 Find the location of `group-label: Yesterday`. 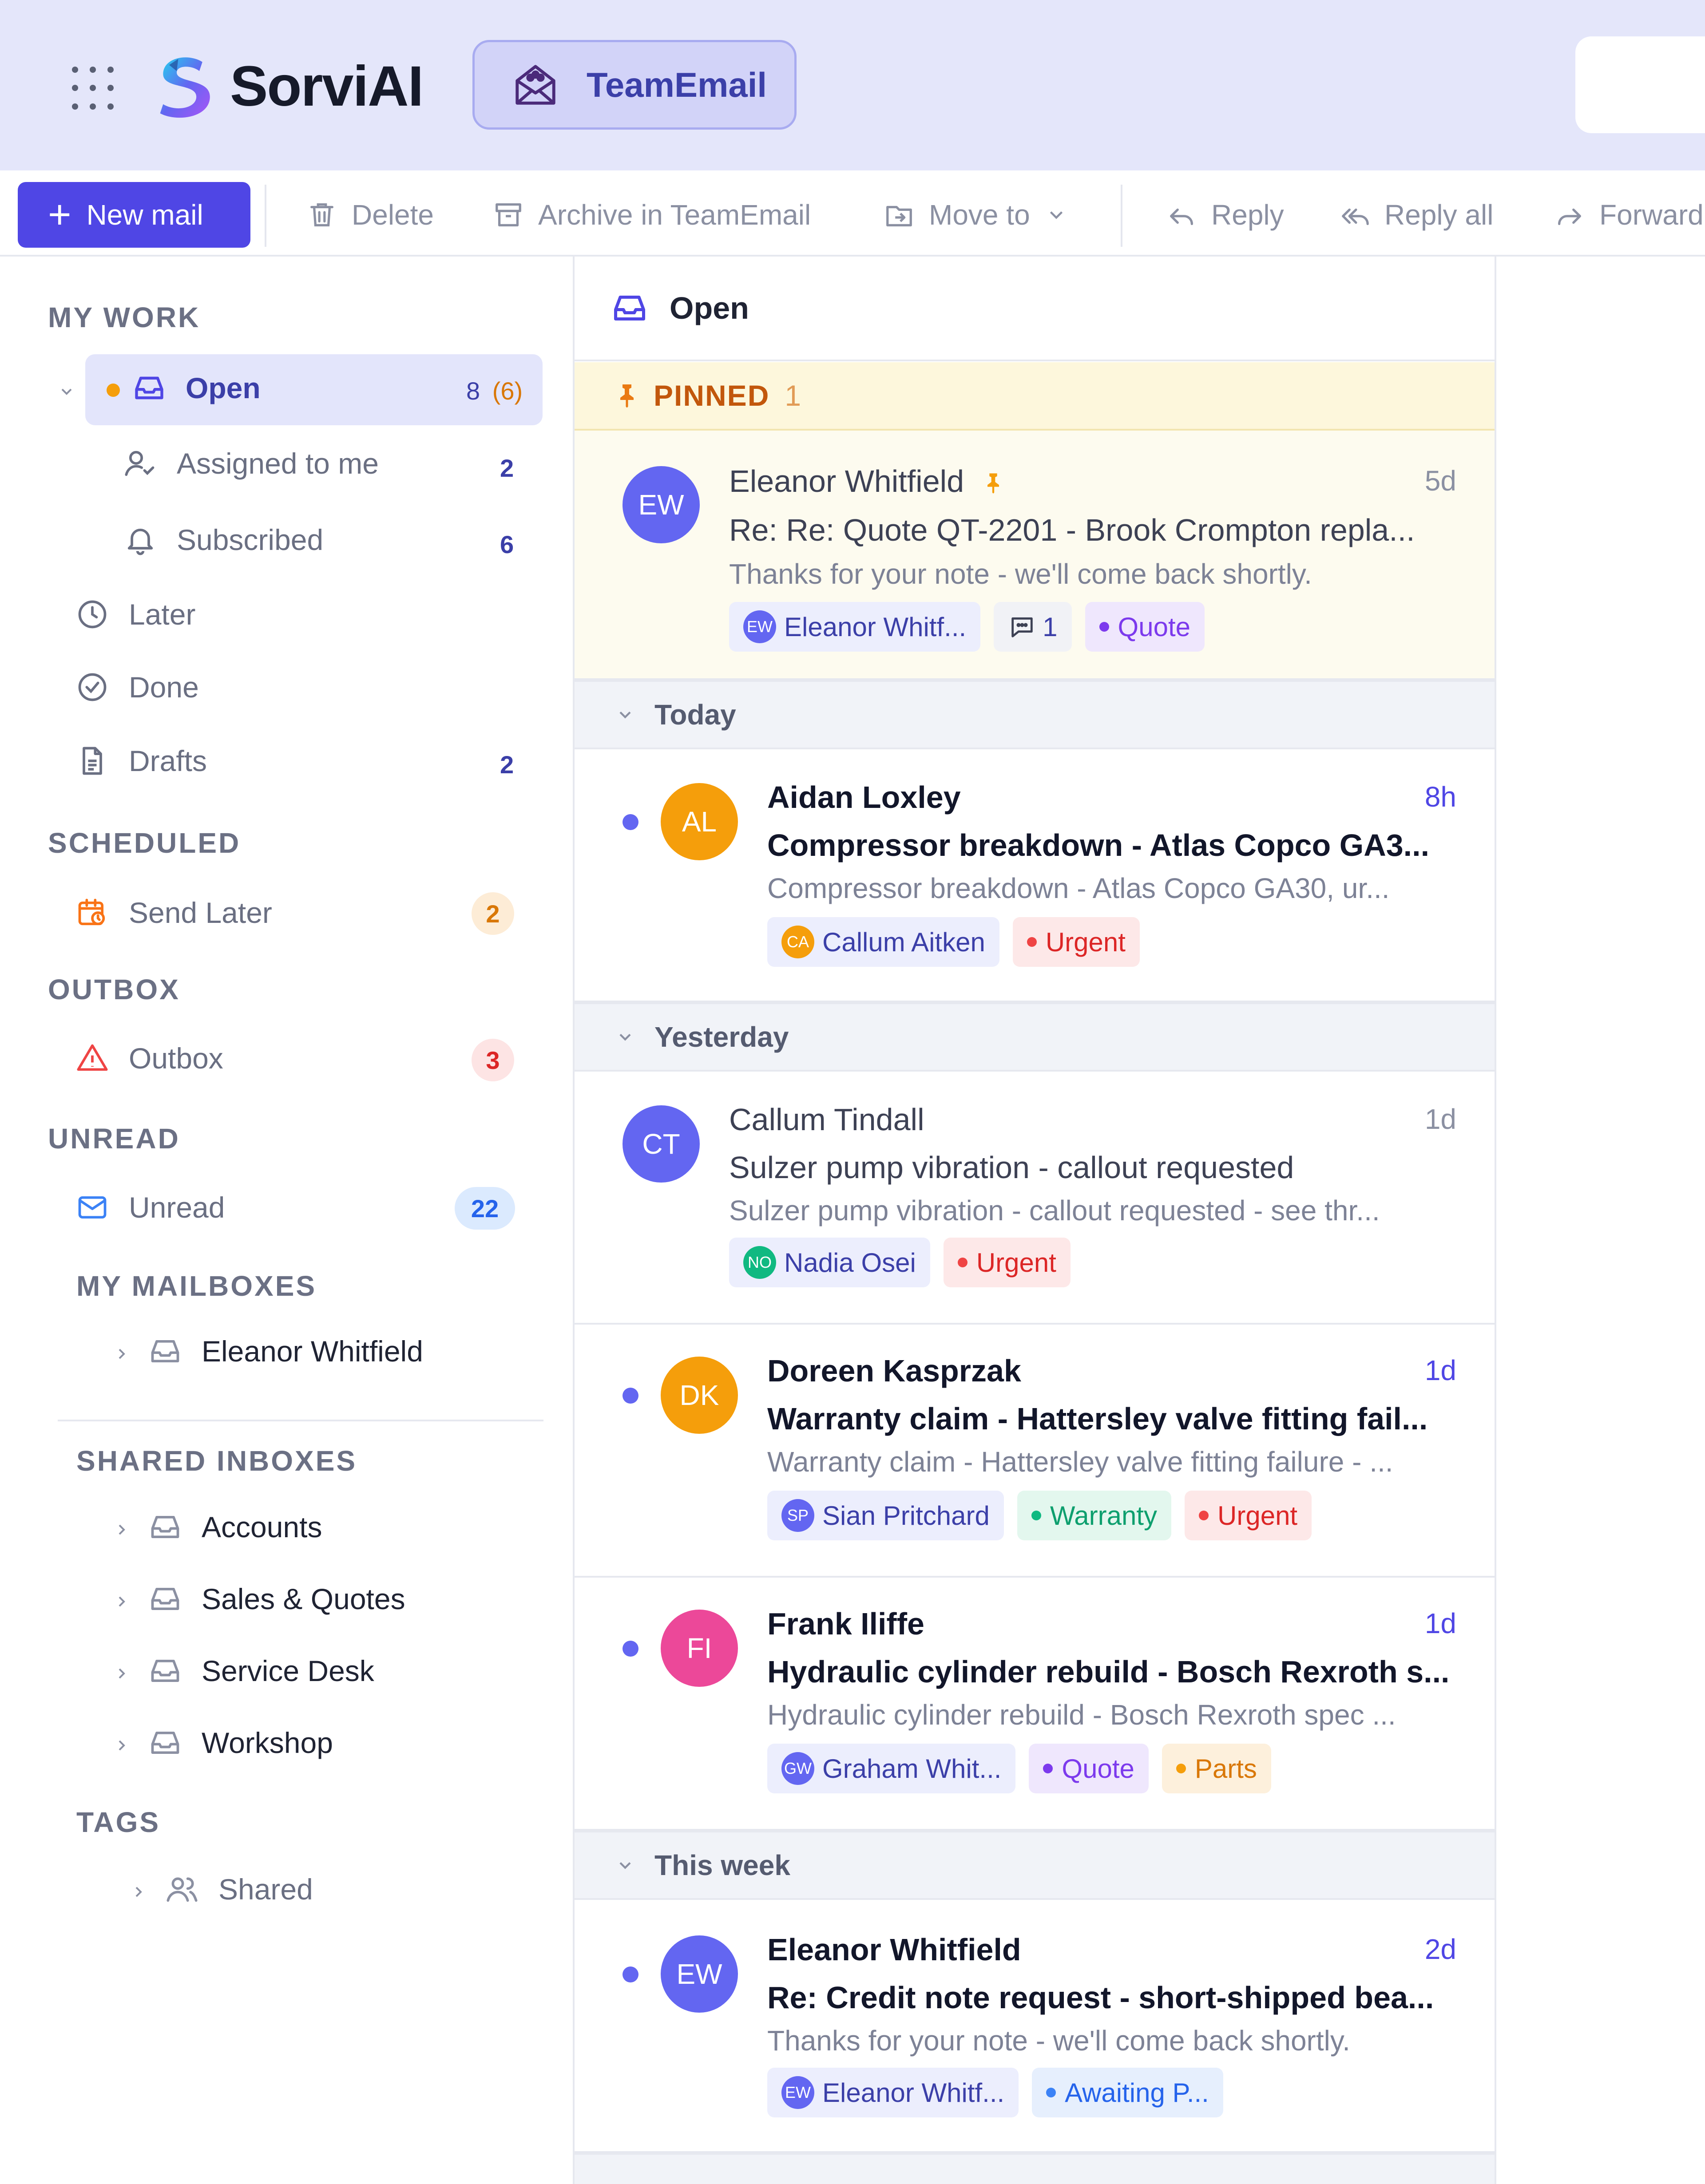

group-label: Yesterday is located at coordinates (722, 1037).